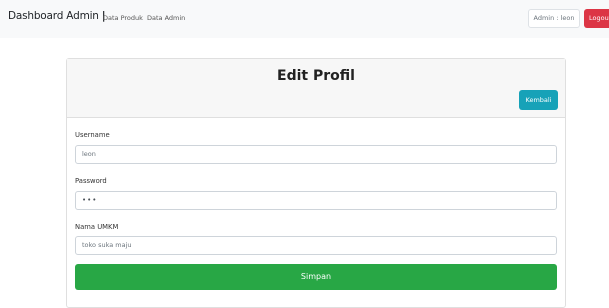 The image size is (609, 308). Describe the element at coordinates (123, 18) in the screenshot. I see `nav-link-data-produk: Data Produk` at that location.